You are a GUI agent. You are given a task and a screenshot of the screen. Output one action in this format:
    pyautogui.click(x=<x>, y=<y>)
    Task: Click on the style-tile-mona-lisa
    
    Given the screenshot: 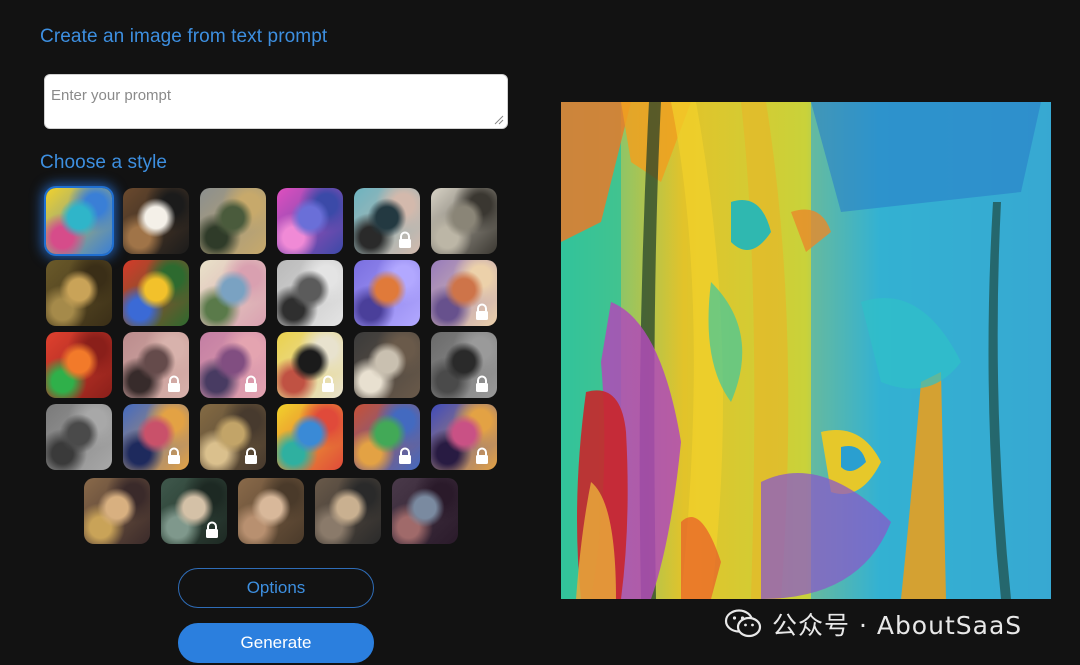 What is the action you would take?
    pyautogui.click(x=79, y=293)
    